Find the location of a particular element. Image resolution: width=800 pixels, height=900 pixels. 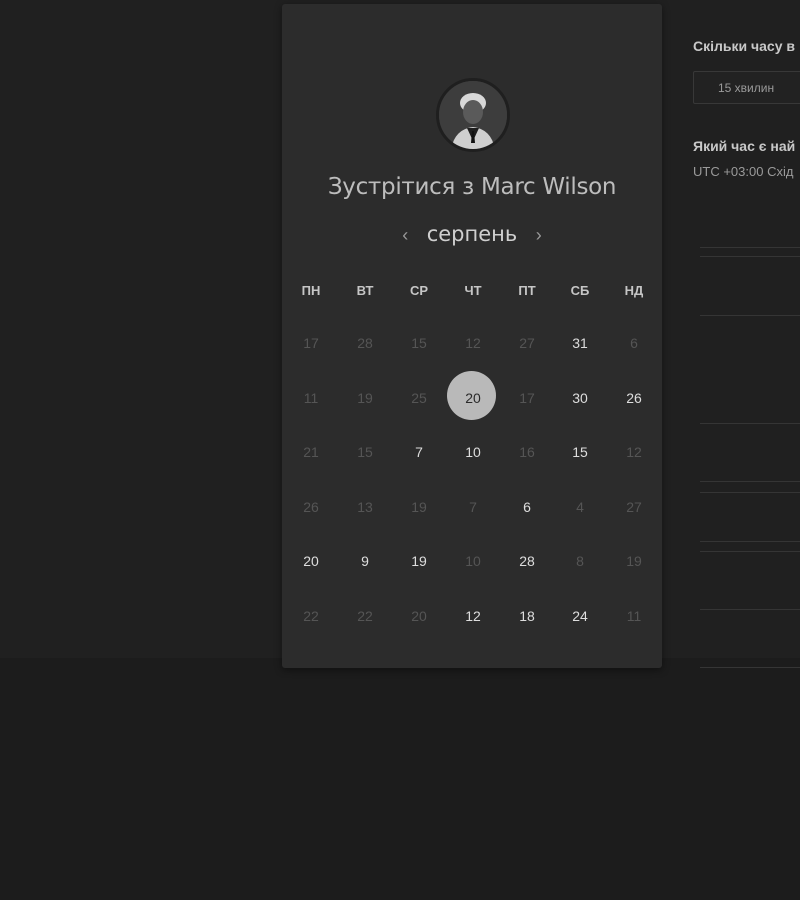

calendar-day: 30 is located at coordinates (580, 398).